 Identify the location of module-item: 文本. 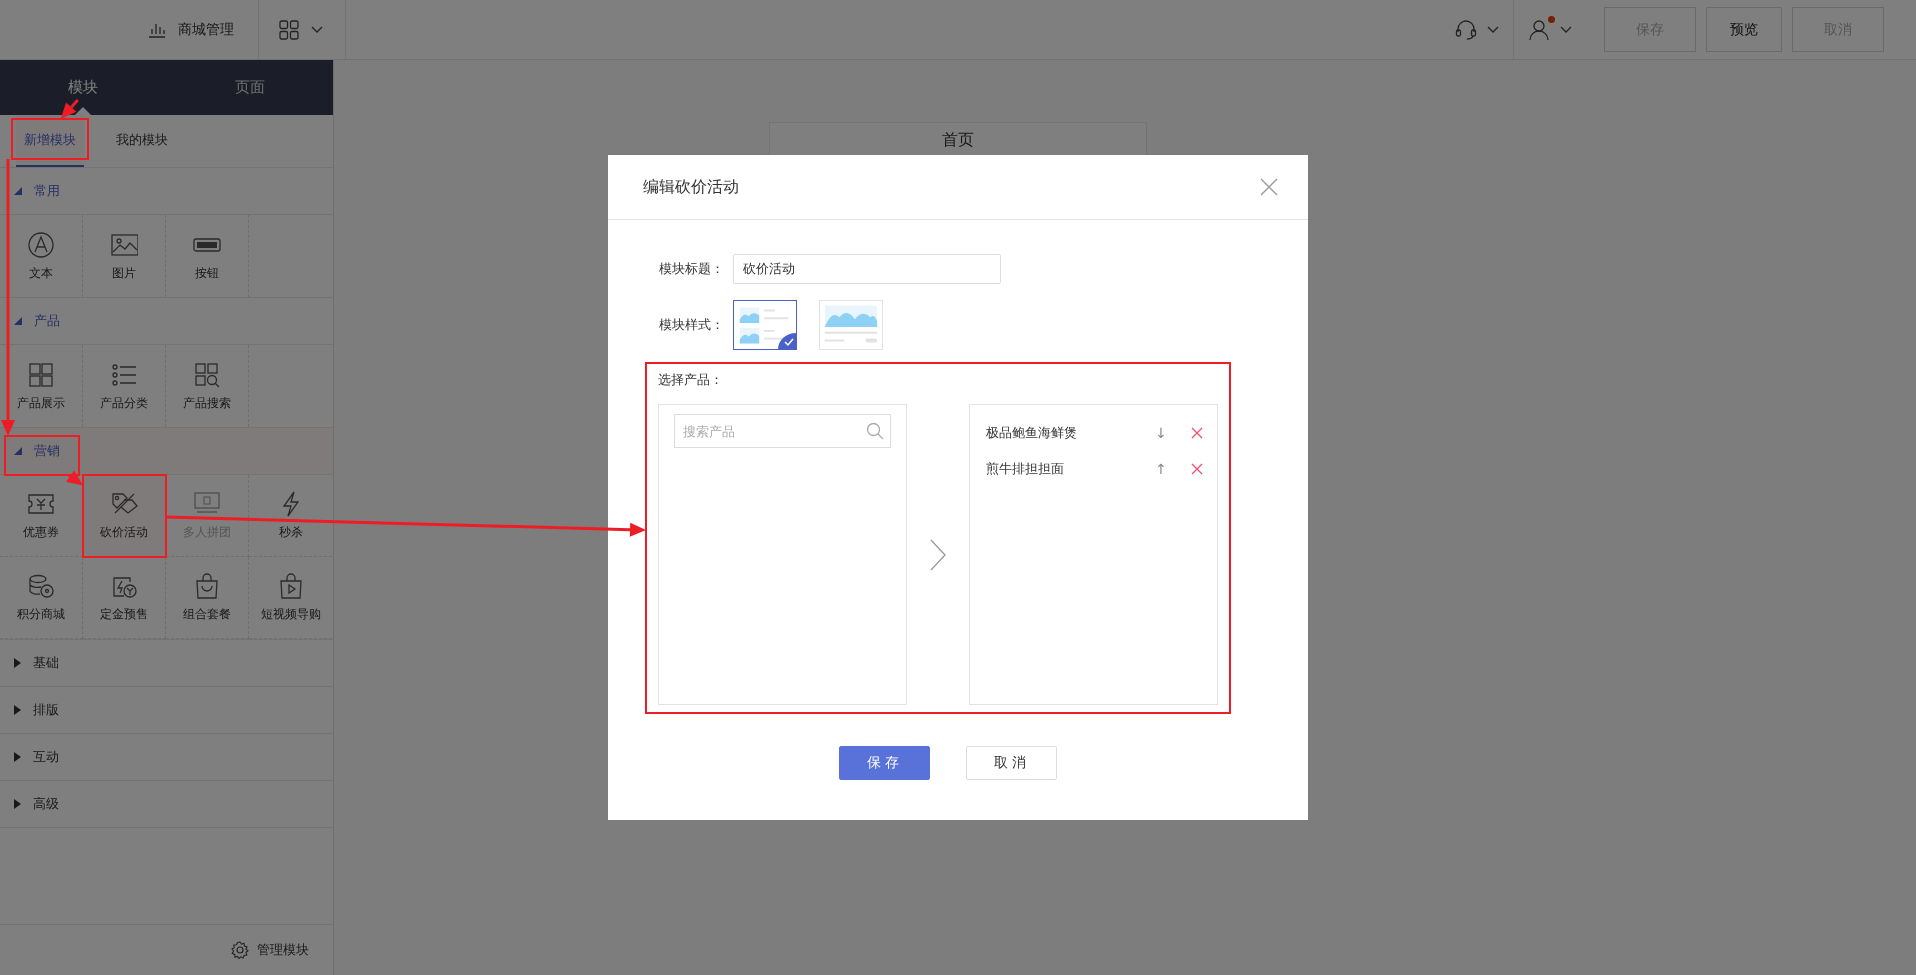
(41, 256).